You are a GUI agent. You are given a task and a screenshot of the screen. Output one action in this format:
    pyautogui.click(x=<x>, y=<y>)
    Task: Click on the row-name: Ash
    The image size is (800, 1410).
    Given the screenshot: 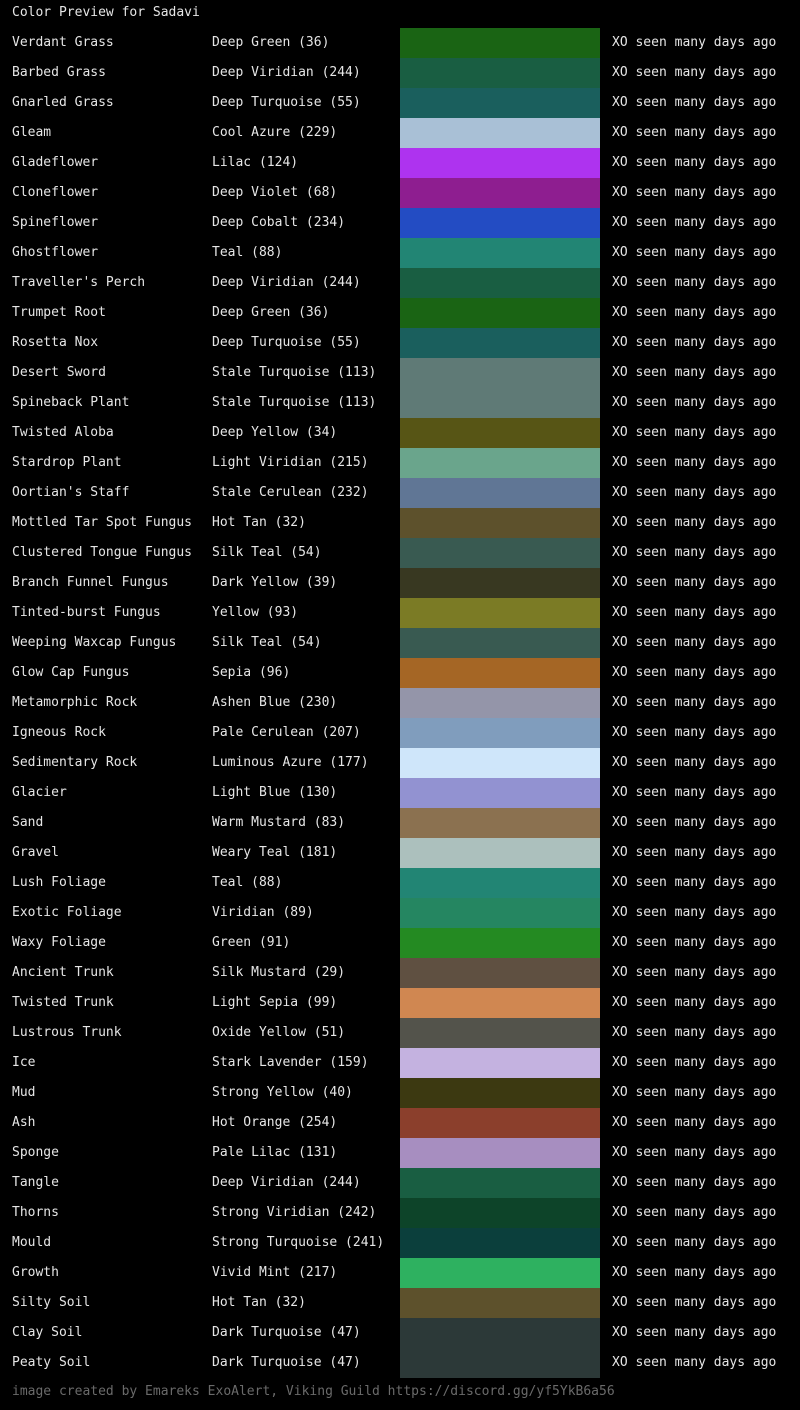 What is the action you would take?
    pyautogui.click(x=24, y=1122)
    